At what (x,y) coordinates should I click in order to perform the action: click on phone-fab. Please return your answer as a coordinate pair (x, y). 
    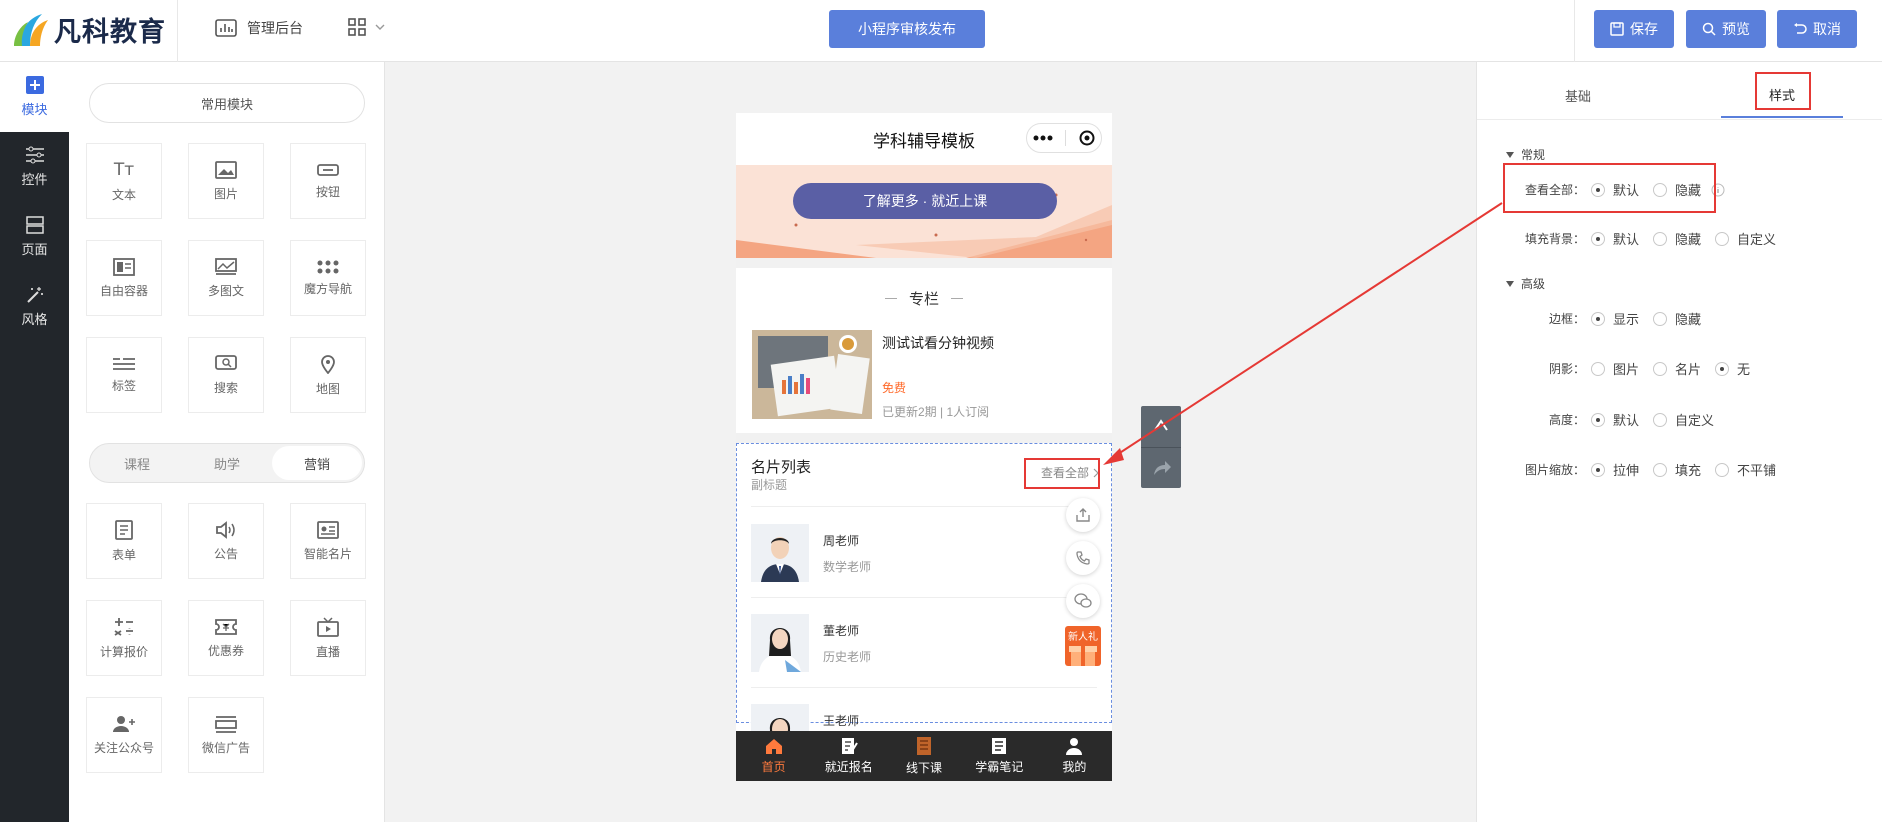
    Looking at the image, I should click on (1083, 558).